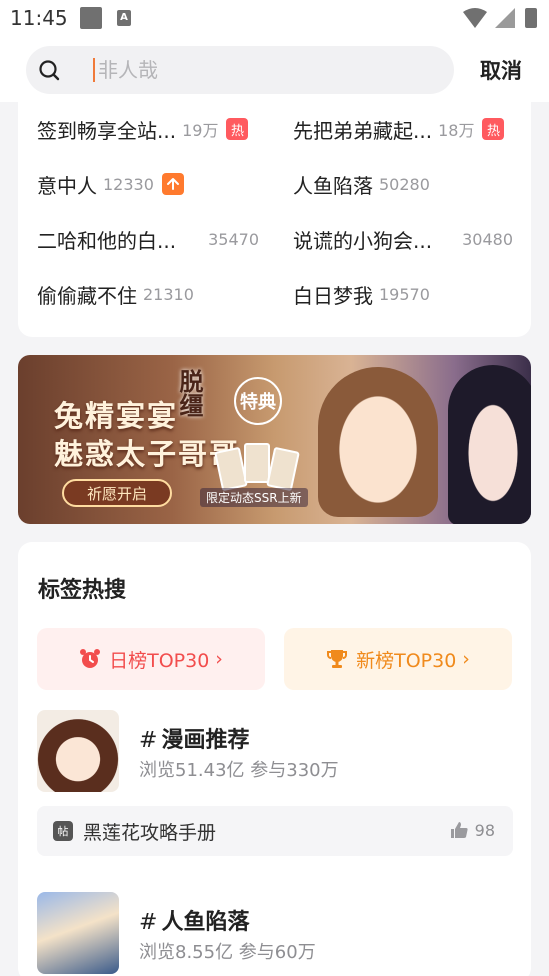  What do you see at coordinates (337, 659) in the screenshot?
I see `trophy-icon` at bounding box center [337, 659].